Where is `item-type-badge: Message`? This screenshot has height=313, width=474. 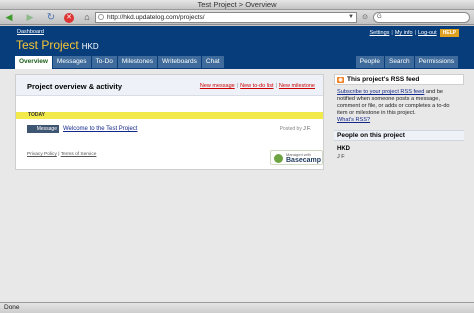
item-type-badge: Message is located at coordinates (43, 129).